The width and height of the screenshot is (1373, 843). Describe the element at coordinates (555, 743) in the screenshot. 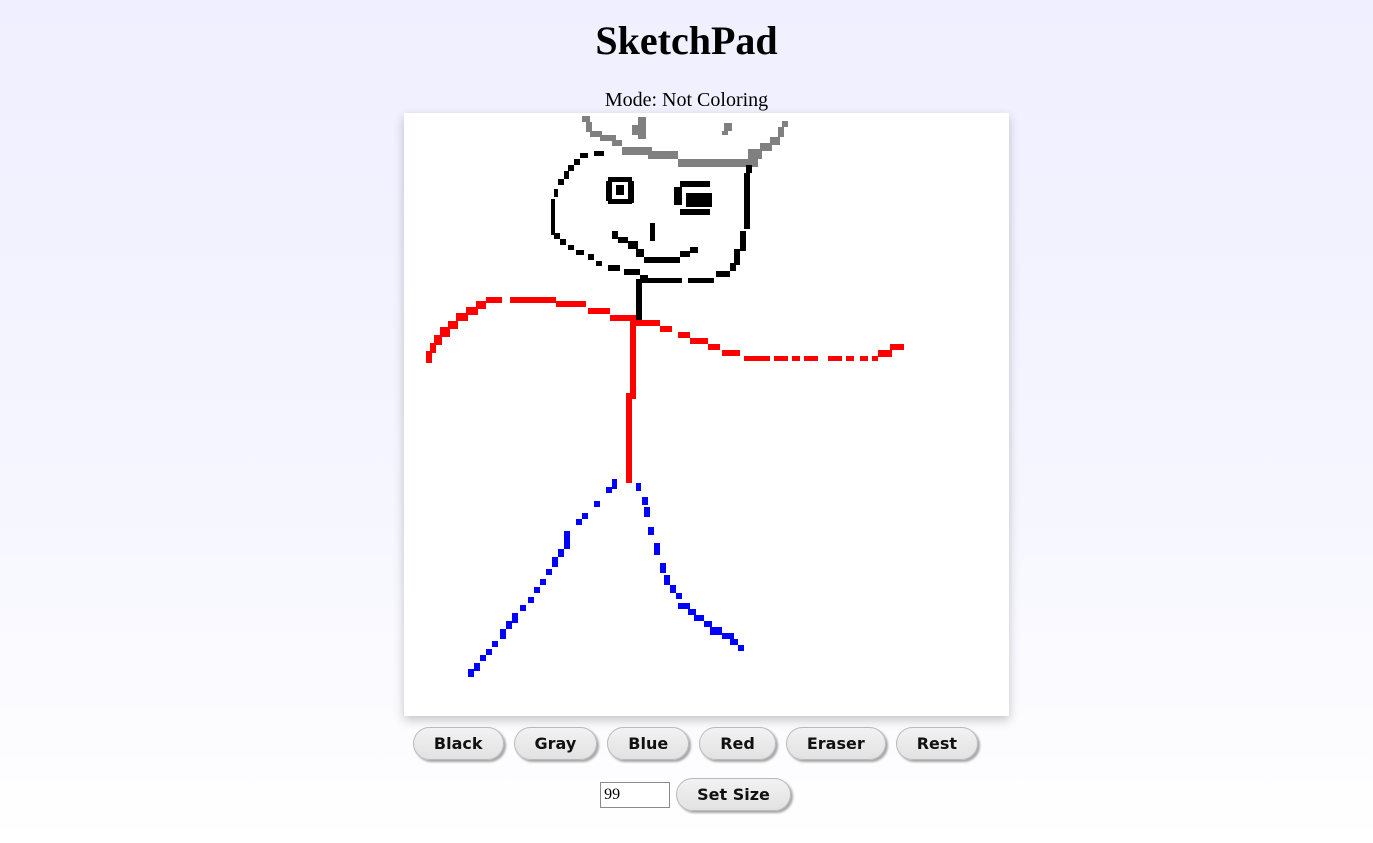

I see `gray-button: Gray` at that location.